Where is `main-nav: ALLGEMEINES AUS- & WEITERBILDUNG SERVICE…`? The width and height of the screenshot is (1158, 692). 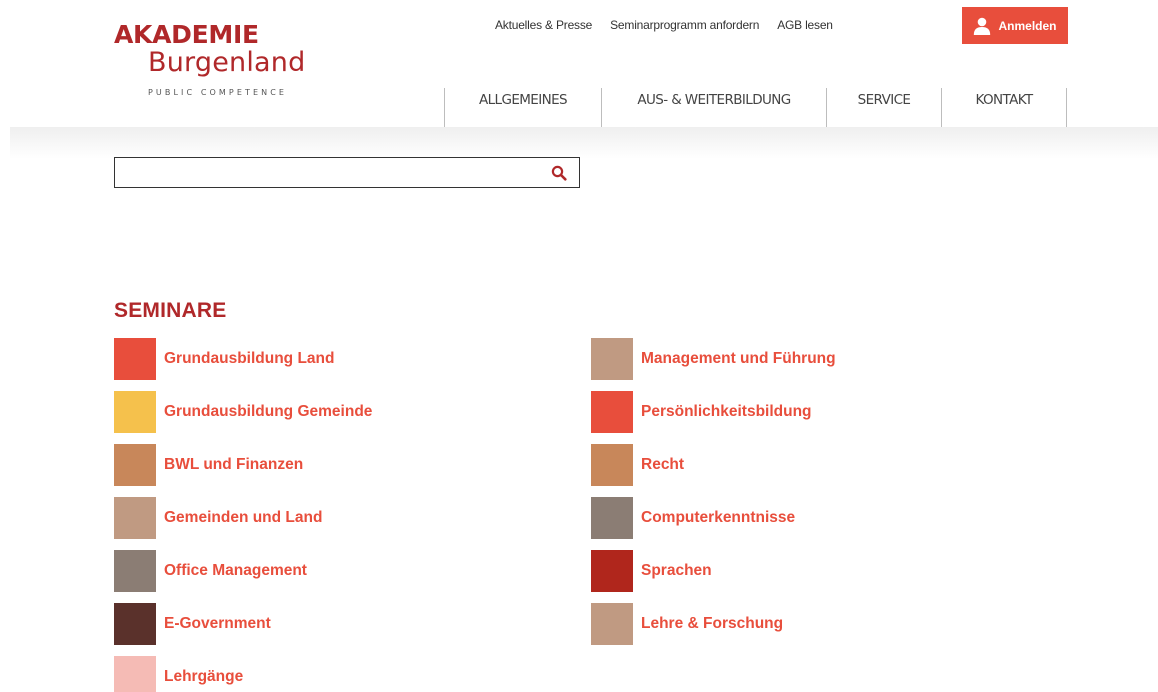
main-nav: ALLGEMEINES AUS- & WEITERBILDUNG SERVICE… is located at coordinates (755, 108).